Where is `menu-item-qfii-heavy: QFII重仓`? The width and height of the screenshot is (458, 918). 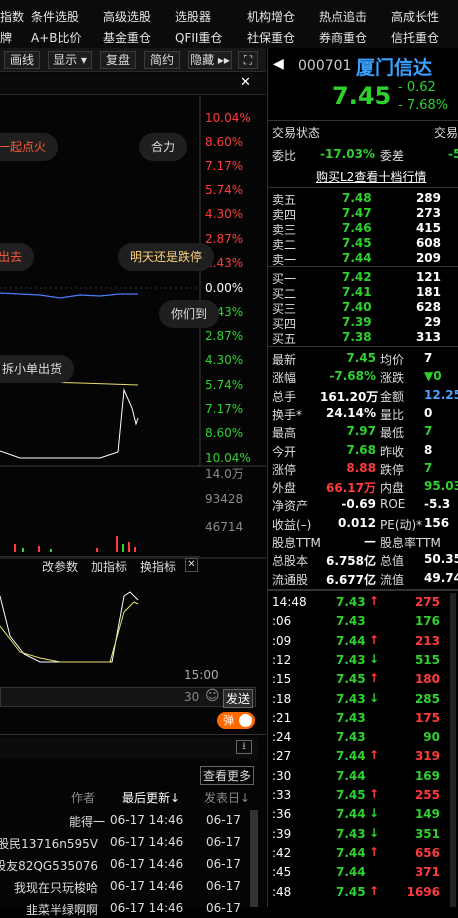 menu-item-qfii-heavy: QFII重仓 is located at coordinates (198, 37).